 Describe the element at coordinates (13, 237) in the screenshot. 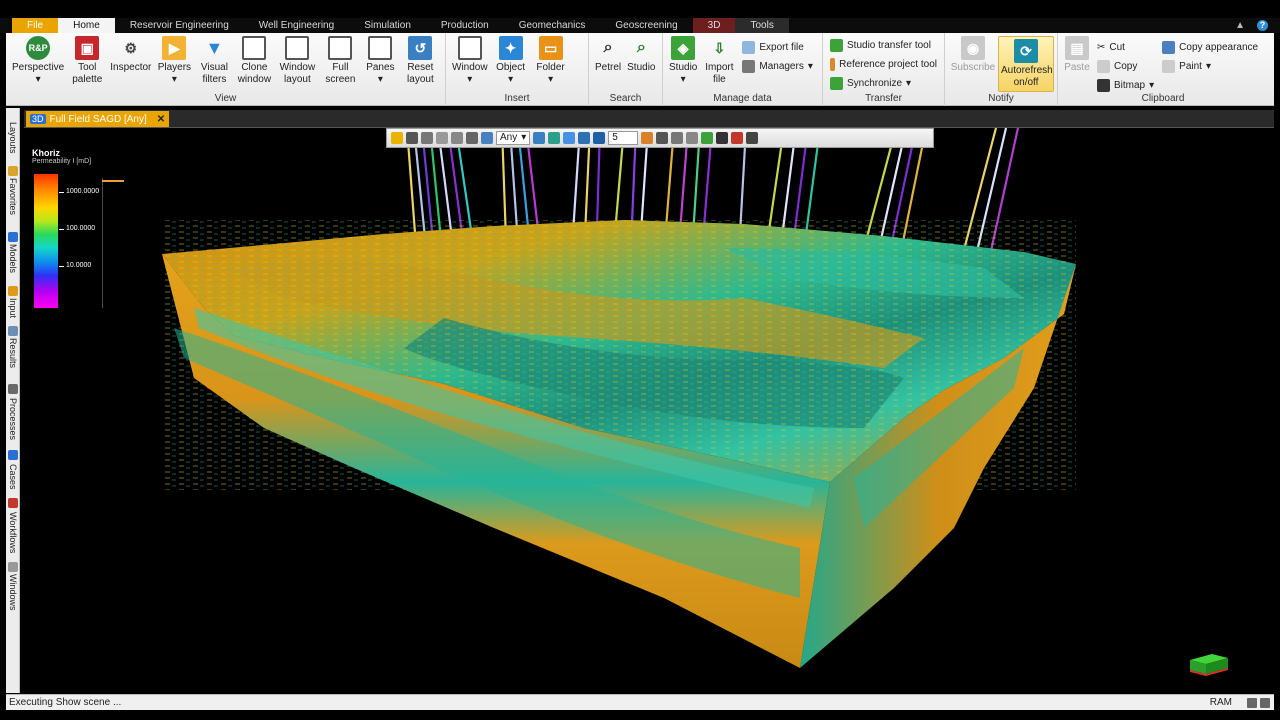

I see `models-icon` at that location.